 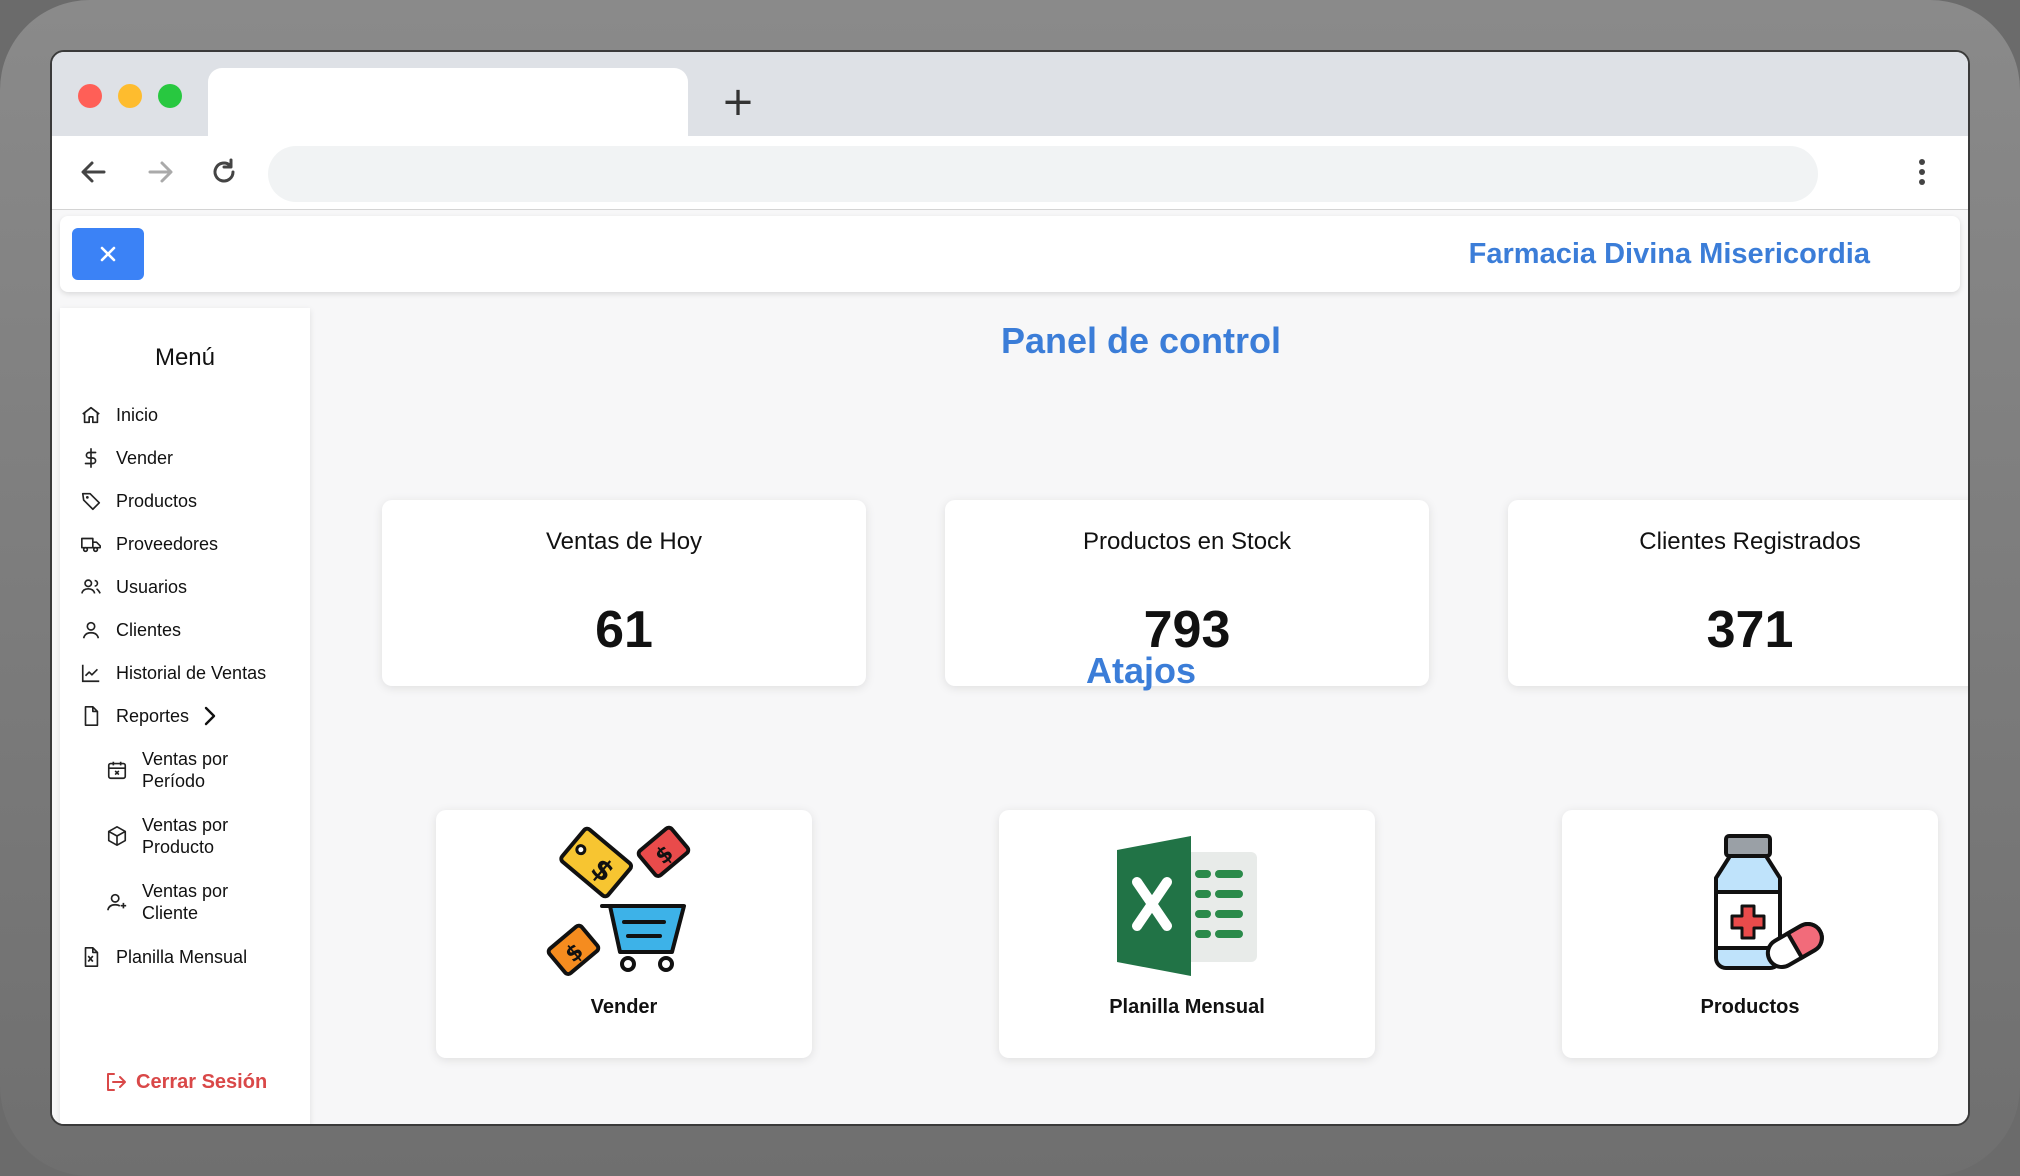 I want to click on browser-tab, so click(x=448, y=103).